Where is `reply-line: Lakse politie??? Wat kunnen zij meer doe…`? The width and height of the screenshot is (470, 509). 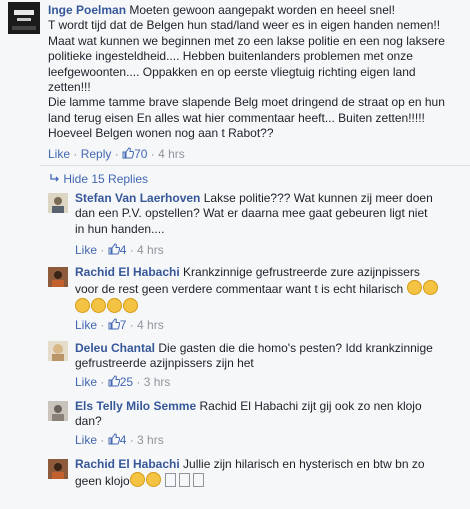 reply-line: Lakse politie??? Wat kunnen zij meer doe… is located at coordinates (318, 198).